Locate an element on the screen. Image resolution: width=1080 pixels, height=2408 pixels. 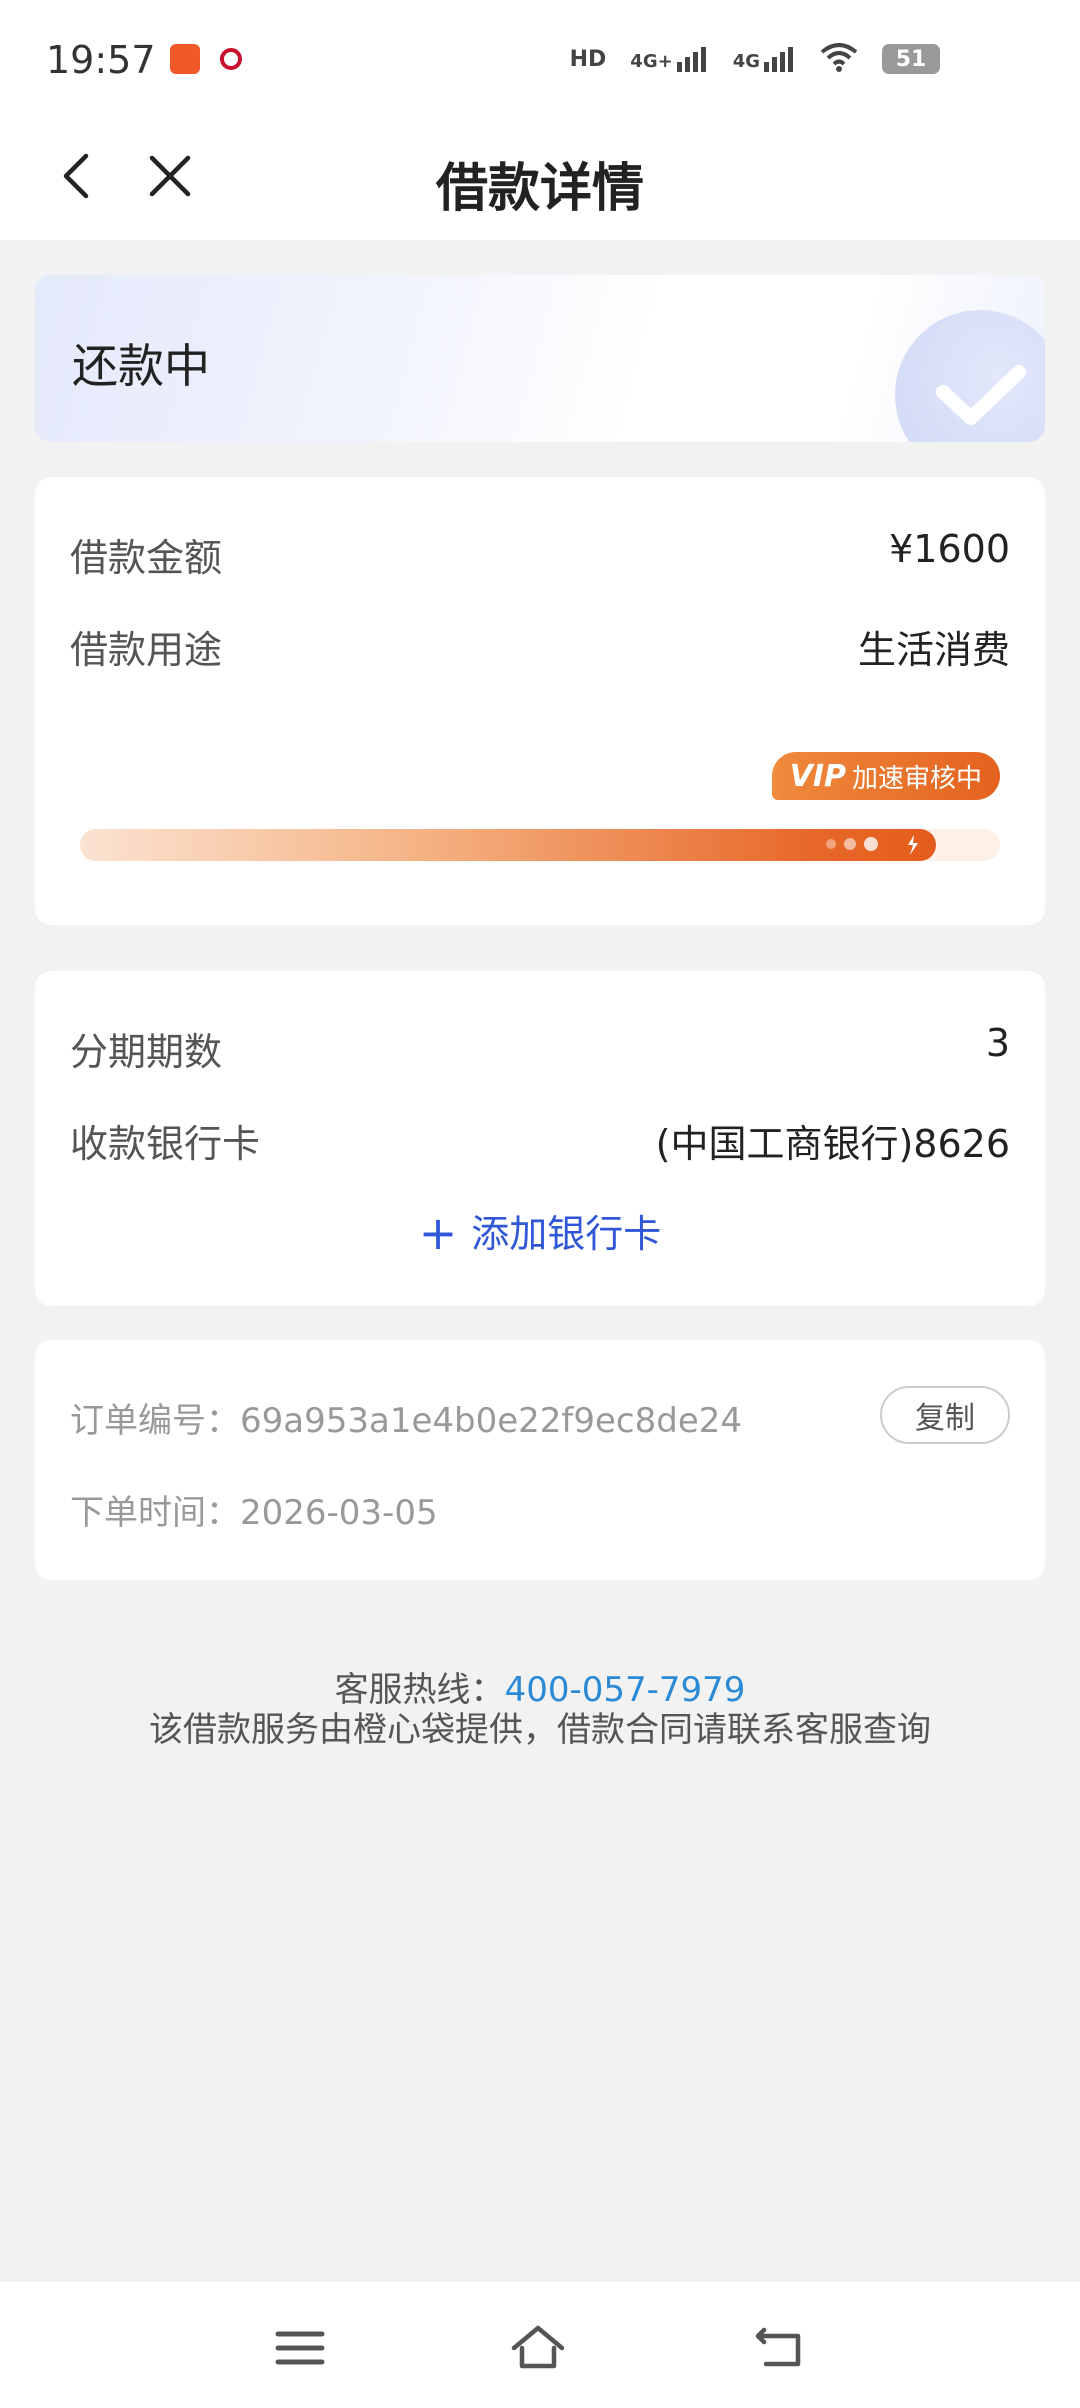
status-time: 19:57 is located at coordinates (101, 60).